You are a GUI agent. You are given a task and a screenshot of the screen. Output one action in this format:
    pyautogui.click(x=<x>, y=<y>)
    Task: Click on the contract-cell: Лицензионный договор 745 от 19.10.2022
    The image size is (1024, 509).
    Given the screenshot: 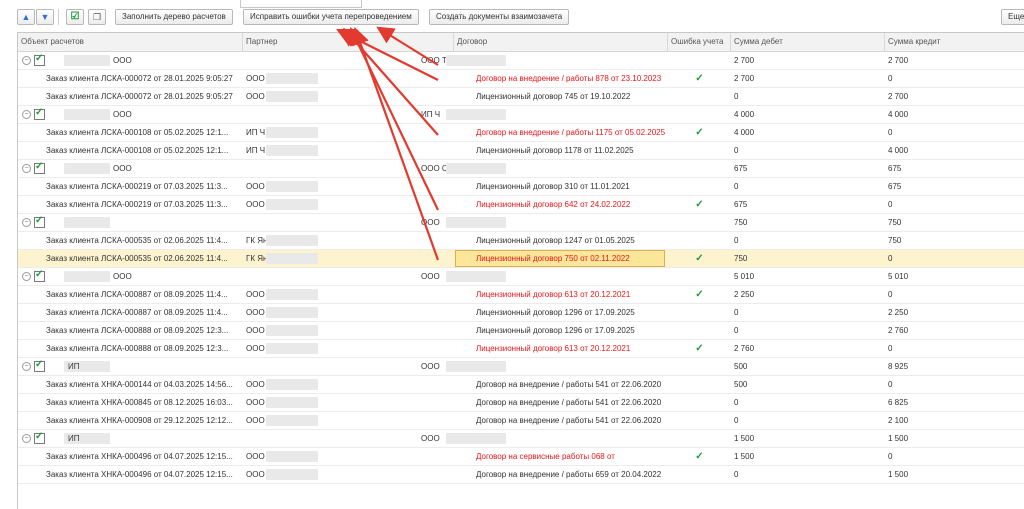 What is the action you would take?
    pyautogui.click(x=561, y=96)
    